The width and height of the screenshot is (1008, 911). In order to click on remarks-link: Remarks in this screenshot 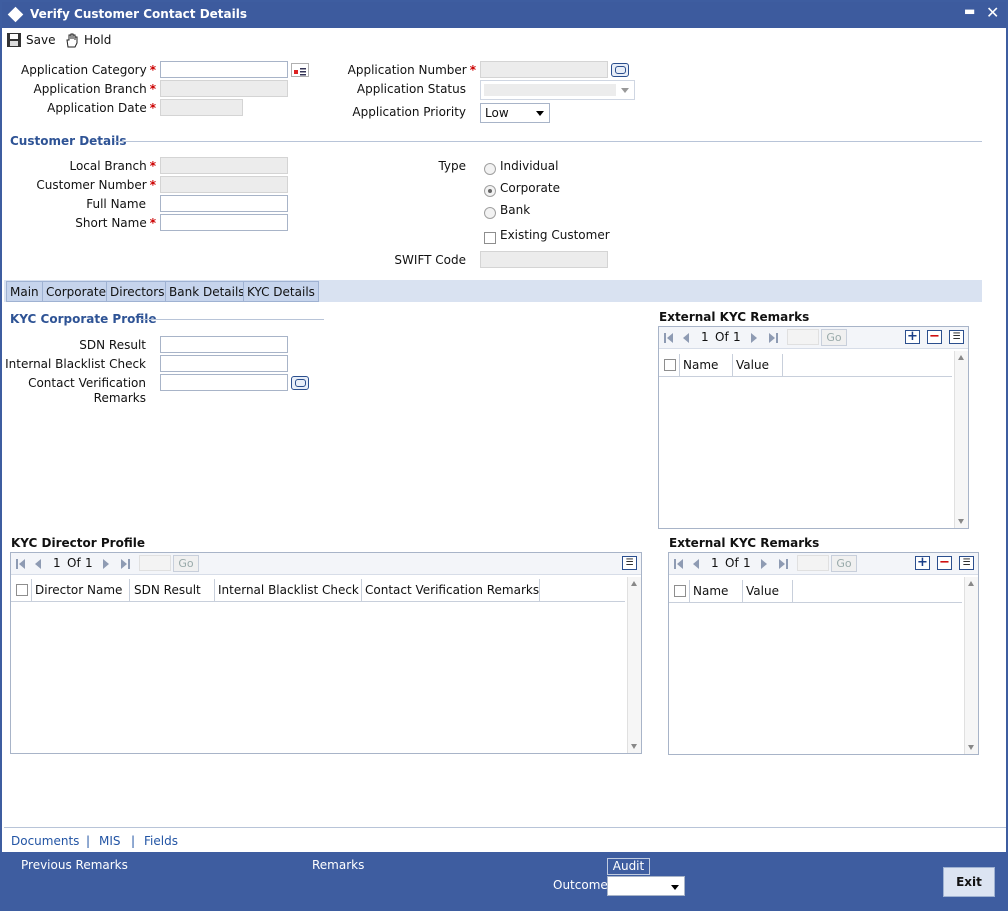, I will do `click(338, 865)`.